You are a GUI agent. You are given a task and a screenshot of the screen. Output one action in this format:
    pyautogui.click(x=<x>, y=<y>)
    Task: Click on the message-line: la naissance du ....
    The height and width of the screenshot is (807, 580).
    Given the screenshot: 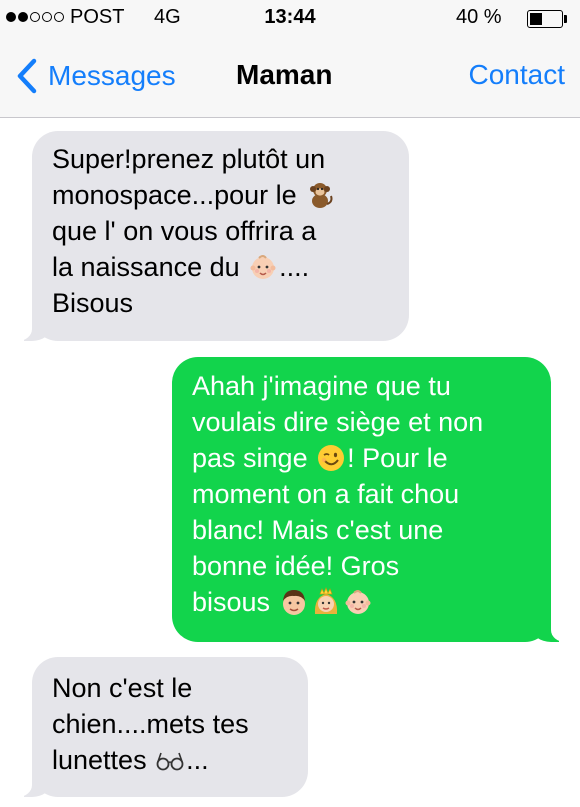 What is the action you would take?
    pyautogui.click(x=220, y=267)
    